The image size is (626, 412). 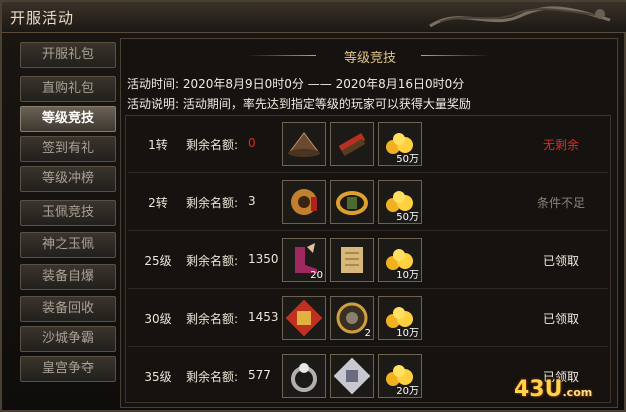 What do you see at coordinates (68, 245) in the screenshot?
I see `sidebar-item-god-jade: 神之玉佩` at bounding box center [68, 245].